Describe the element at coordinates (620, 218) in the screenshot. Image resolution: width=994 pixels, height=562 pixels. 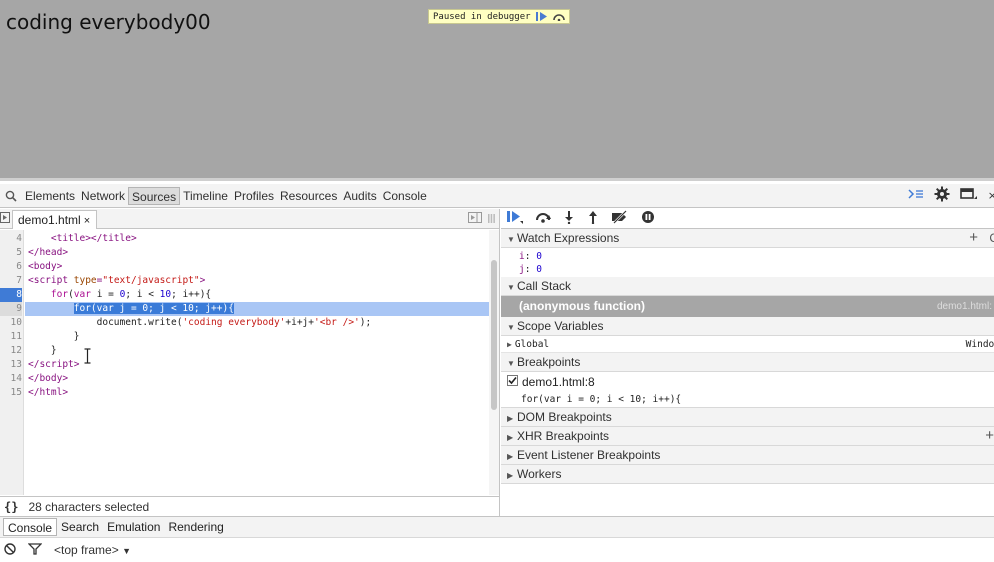
I see `deactivate-breakpoints-icon` at that location.